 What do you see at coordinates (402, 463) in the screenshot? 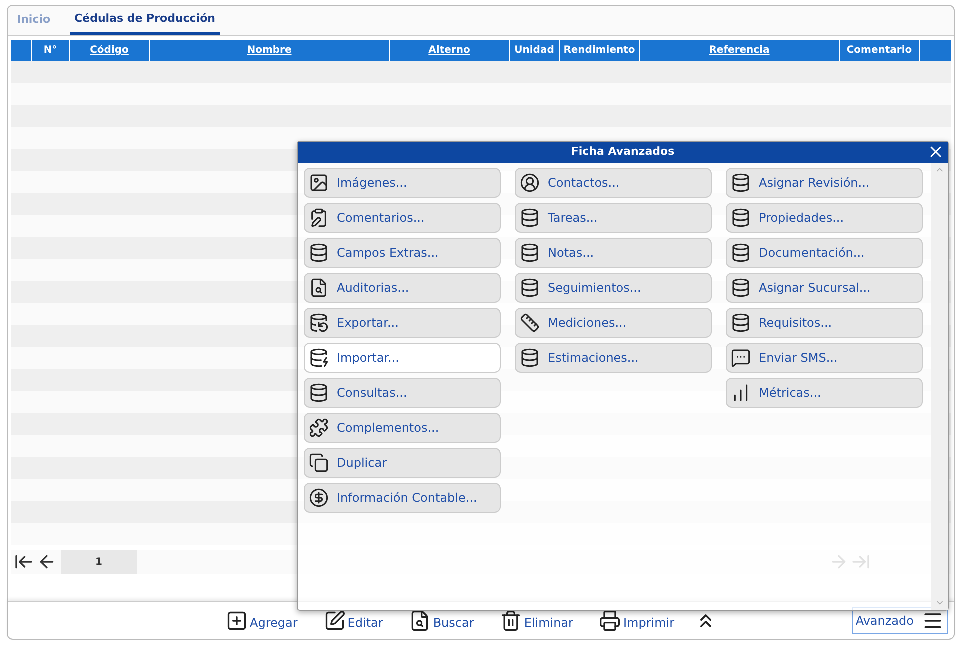
I see `action-button: Duplicar` at bounding box center [402, 463].